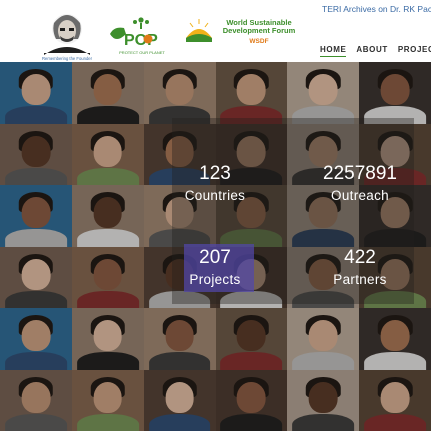 This screenshot has width=431, height=431. What do you see at coordinates (67, 35) in the screenshot?
I see `teri-founder-logo: Remembering the Founder` at bounding box center [67, 35].